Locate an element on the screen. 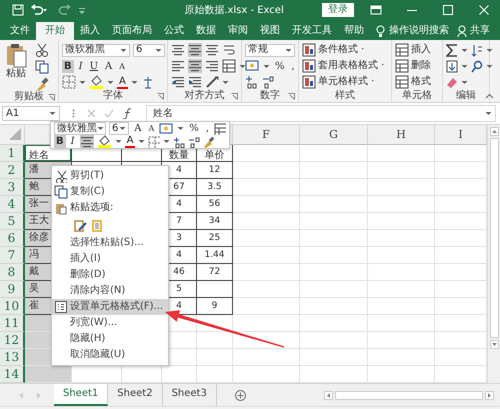  row-header: 1 is located at coordinates (12, 153).